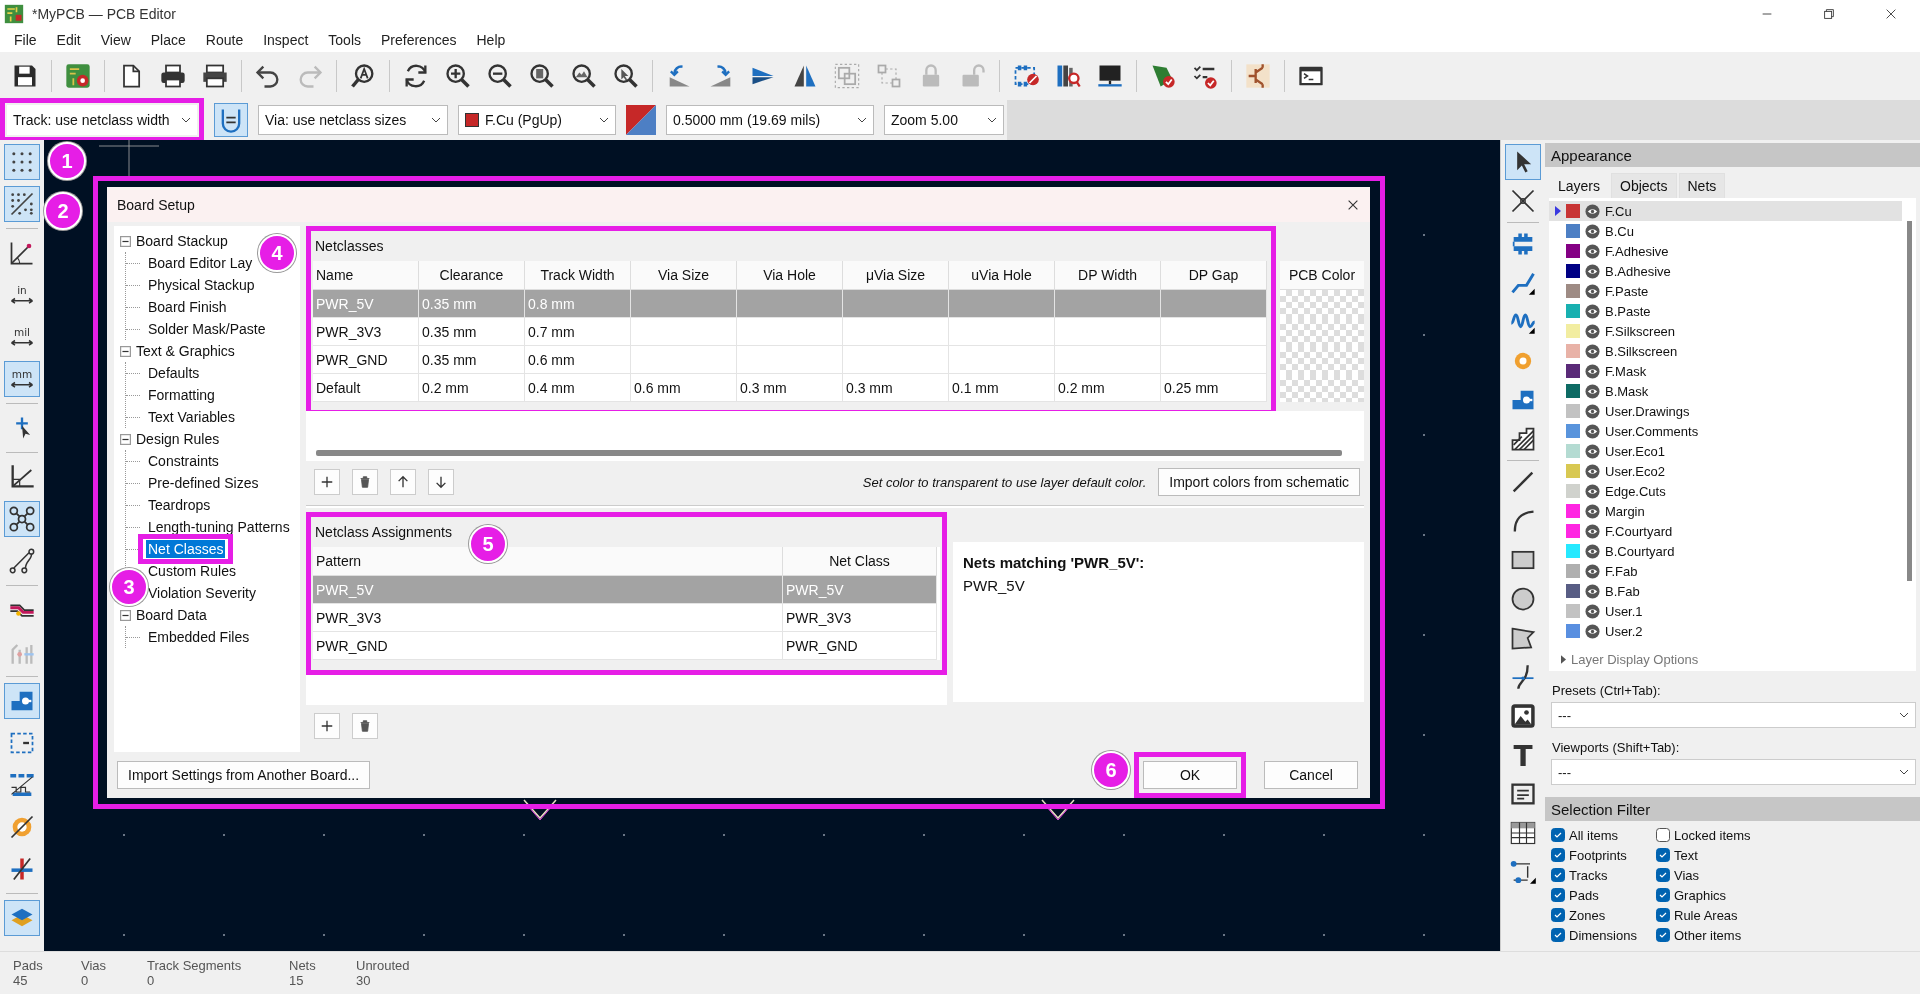  What do you see at coordinates (219, 527) in the screenshot?
I see `tree-item: Length-tuning Patterns` at bounding box center [219, 527].